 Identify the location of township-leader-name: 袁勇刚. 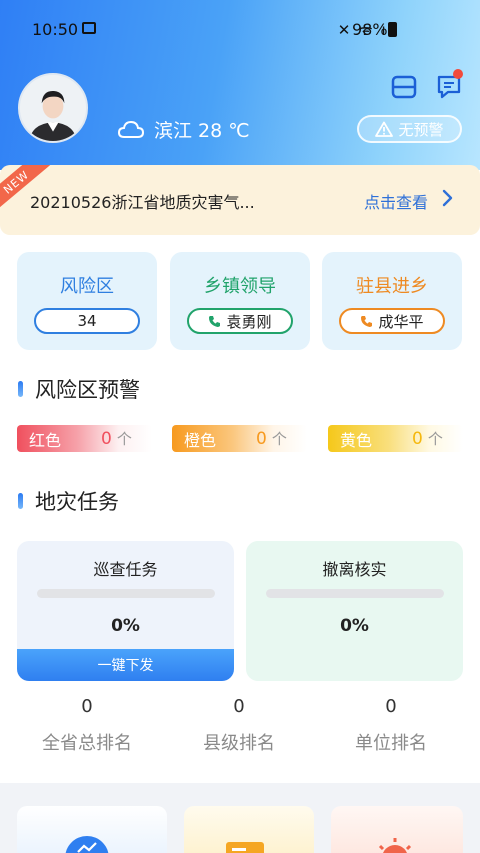
(249, 321).